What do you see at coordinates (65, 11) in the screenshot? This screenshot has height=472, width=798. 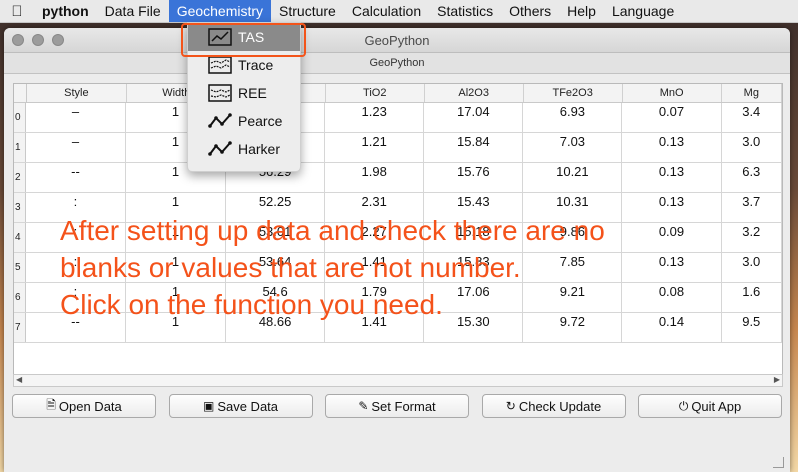 I see `menu-python: python` at bounding box center [65, 11].